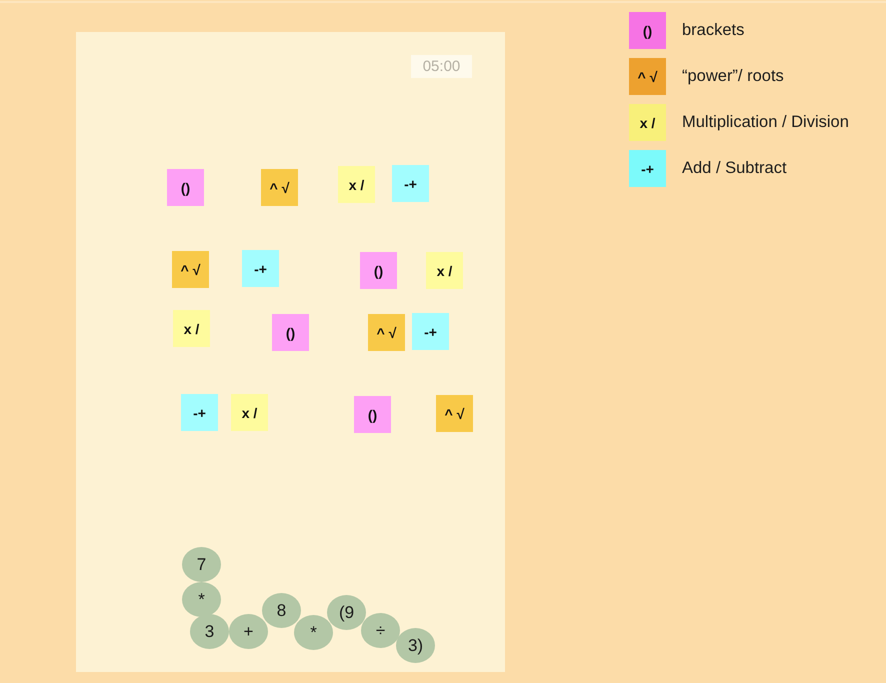 Image resolution: width=886 pixels, height=683 pixels. Describe the element at coordinates (248, 631) in the screenshot. I see `expression-token: +` at that location.